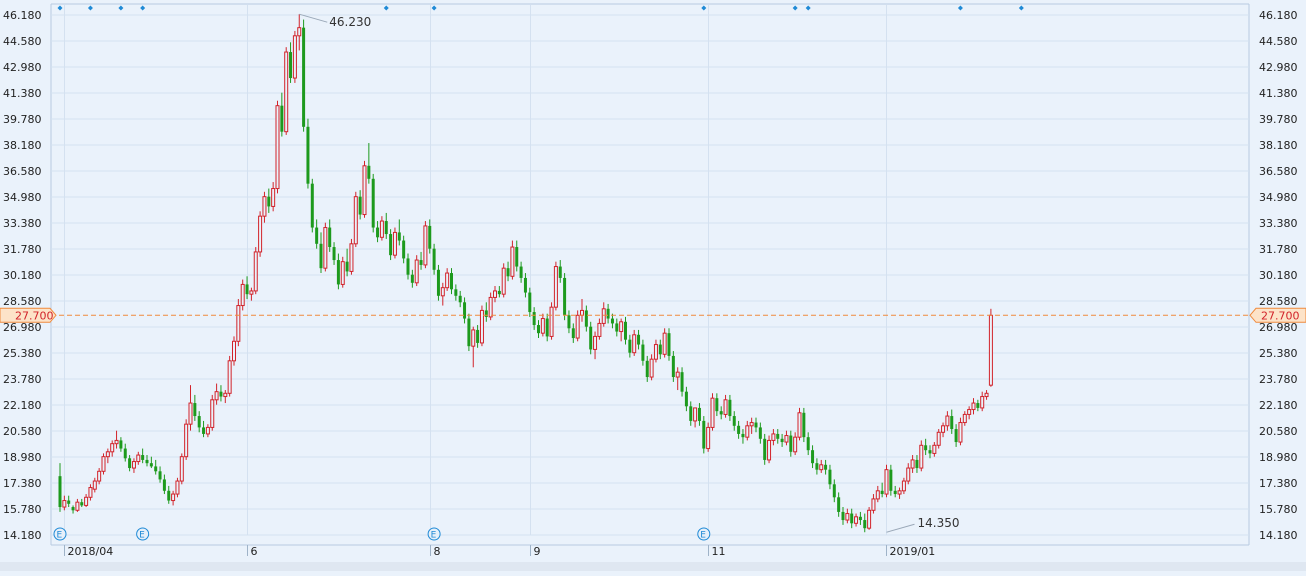 The height and width of the screenshot is (576, 1306). I want to click on scrollbar-track, so click(653, 566).